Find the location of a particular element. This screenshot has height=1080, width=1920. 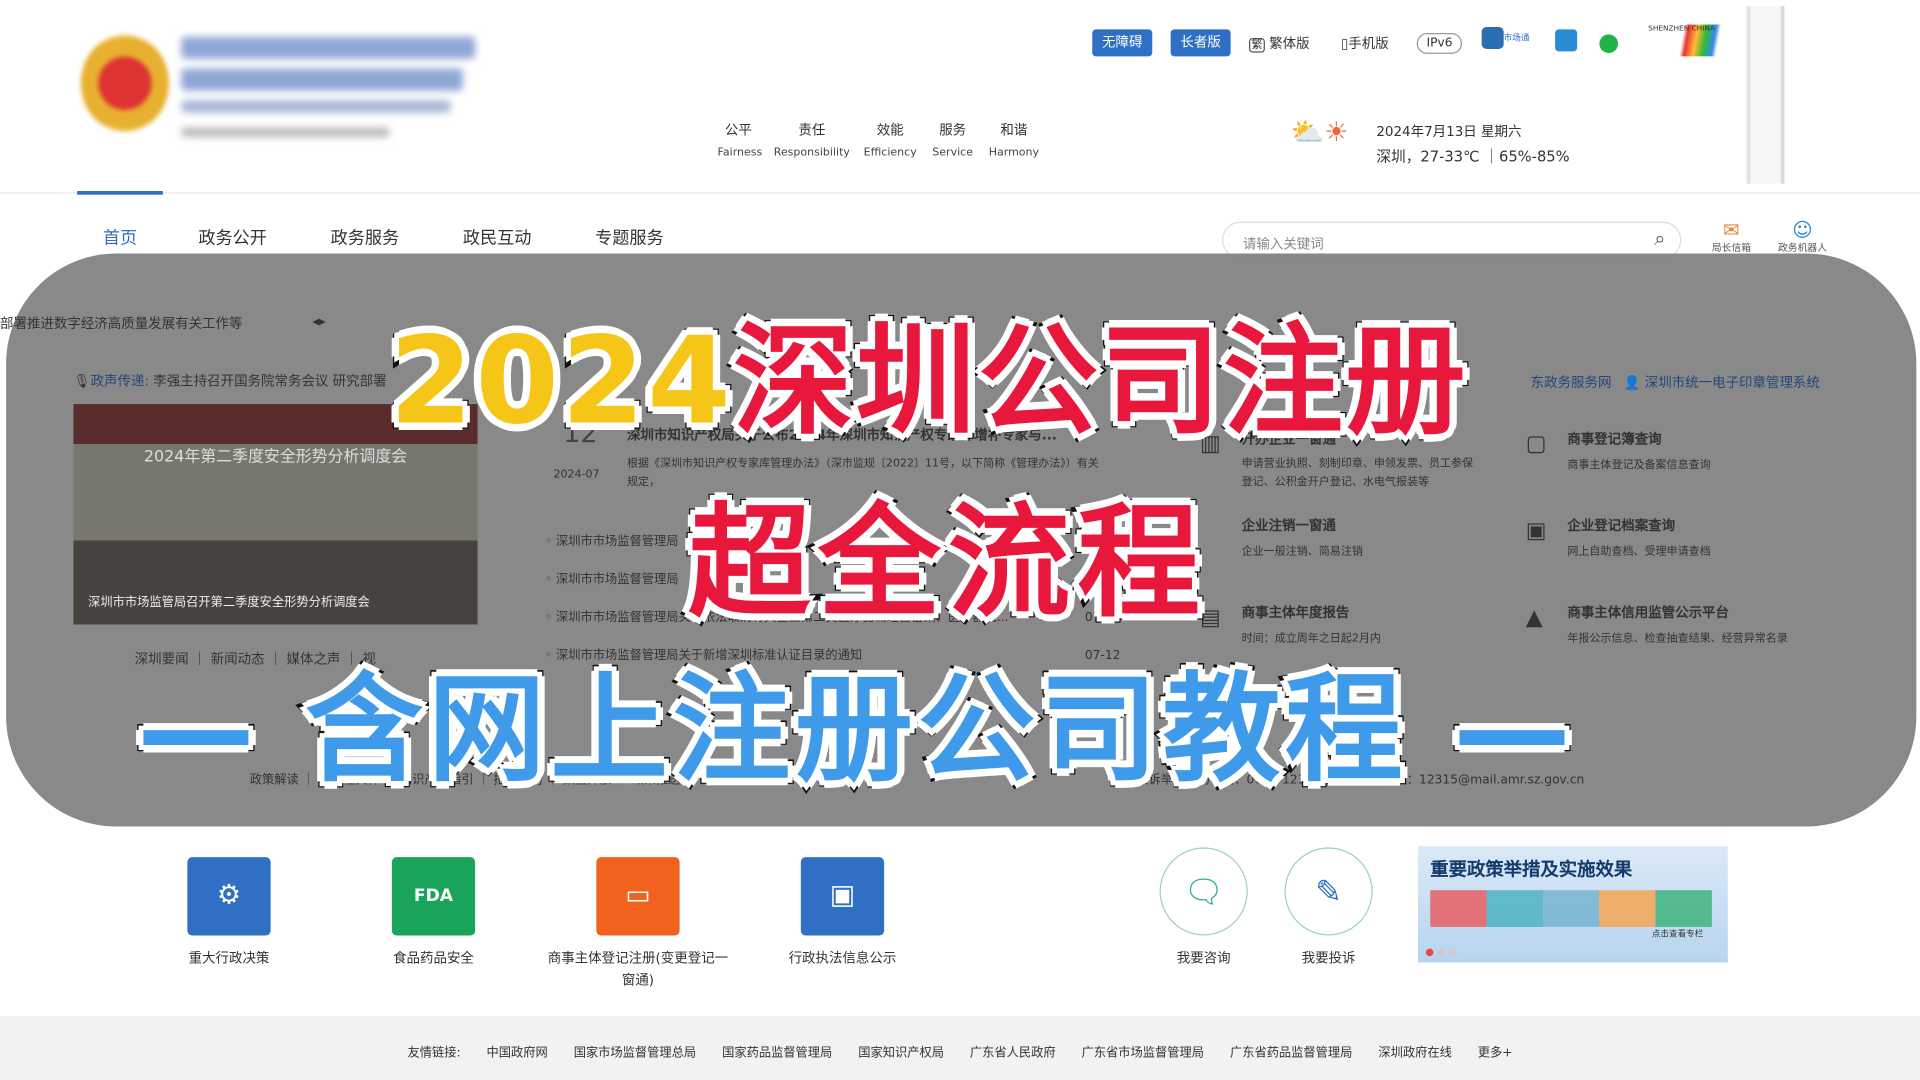

news-day: 12 is located at coordinates (580, 434).